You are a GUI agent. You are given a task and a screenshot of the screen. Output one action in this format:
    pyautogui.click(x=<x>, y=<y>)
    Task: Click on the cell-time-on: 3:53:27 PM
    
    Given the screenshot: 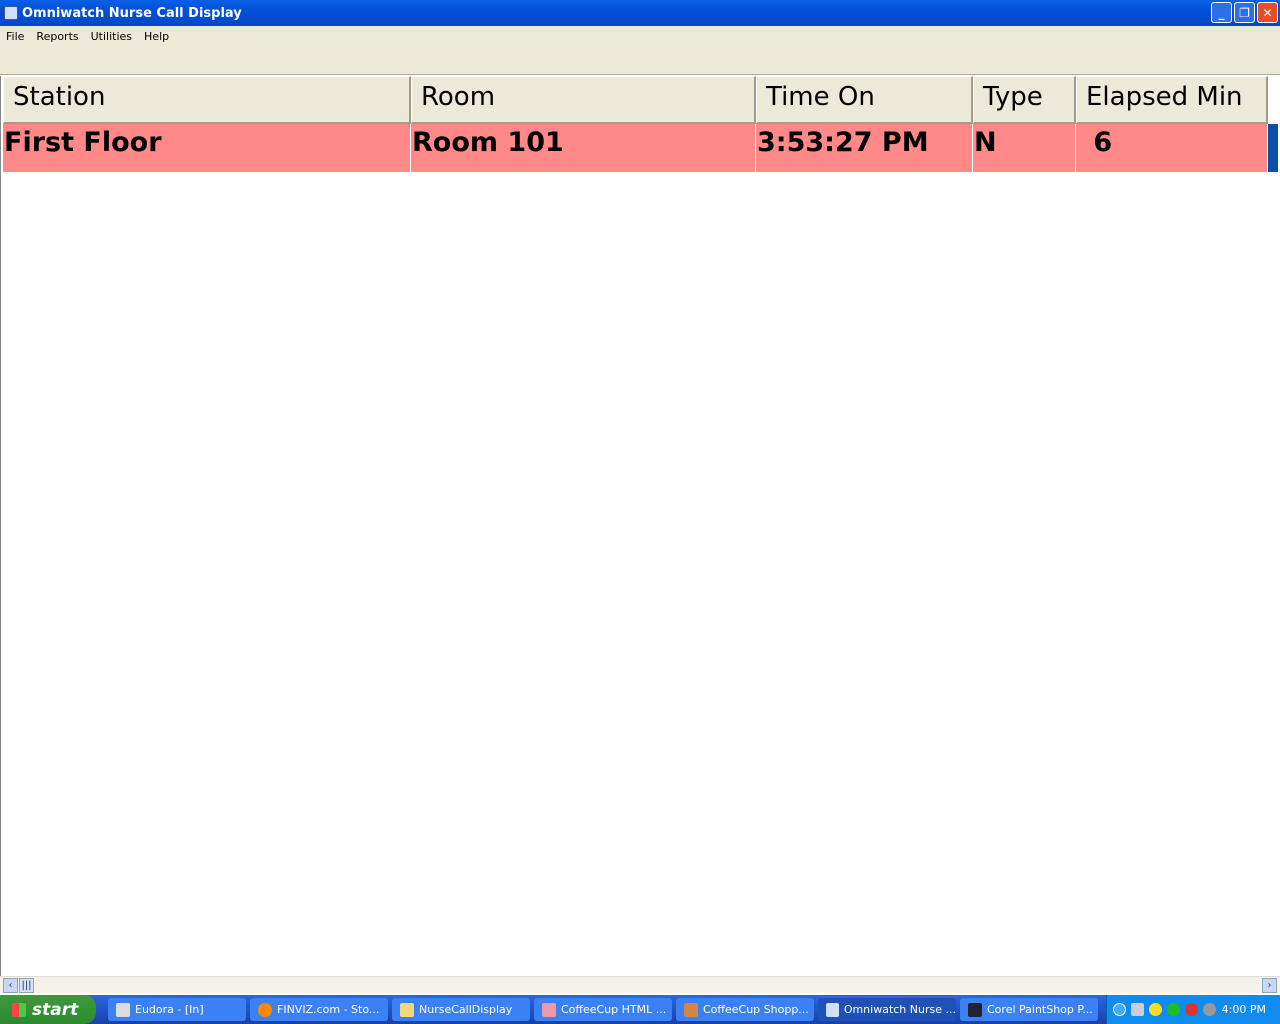 What is the action you would take?
    pyautogui.click(x=864, y=148)
    